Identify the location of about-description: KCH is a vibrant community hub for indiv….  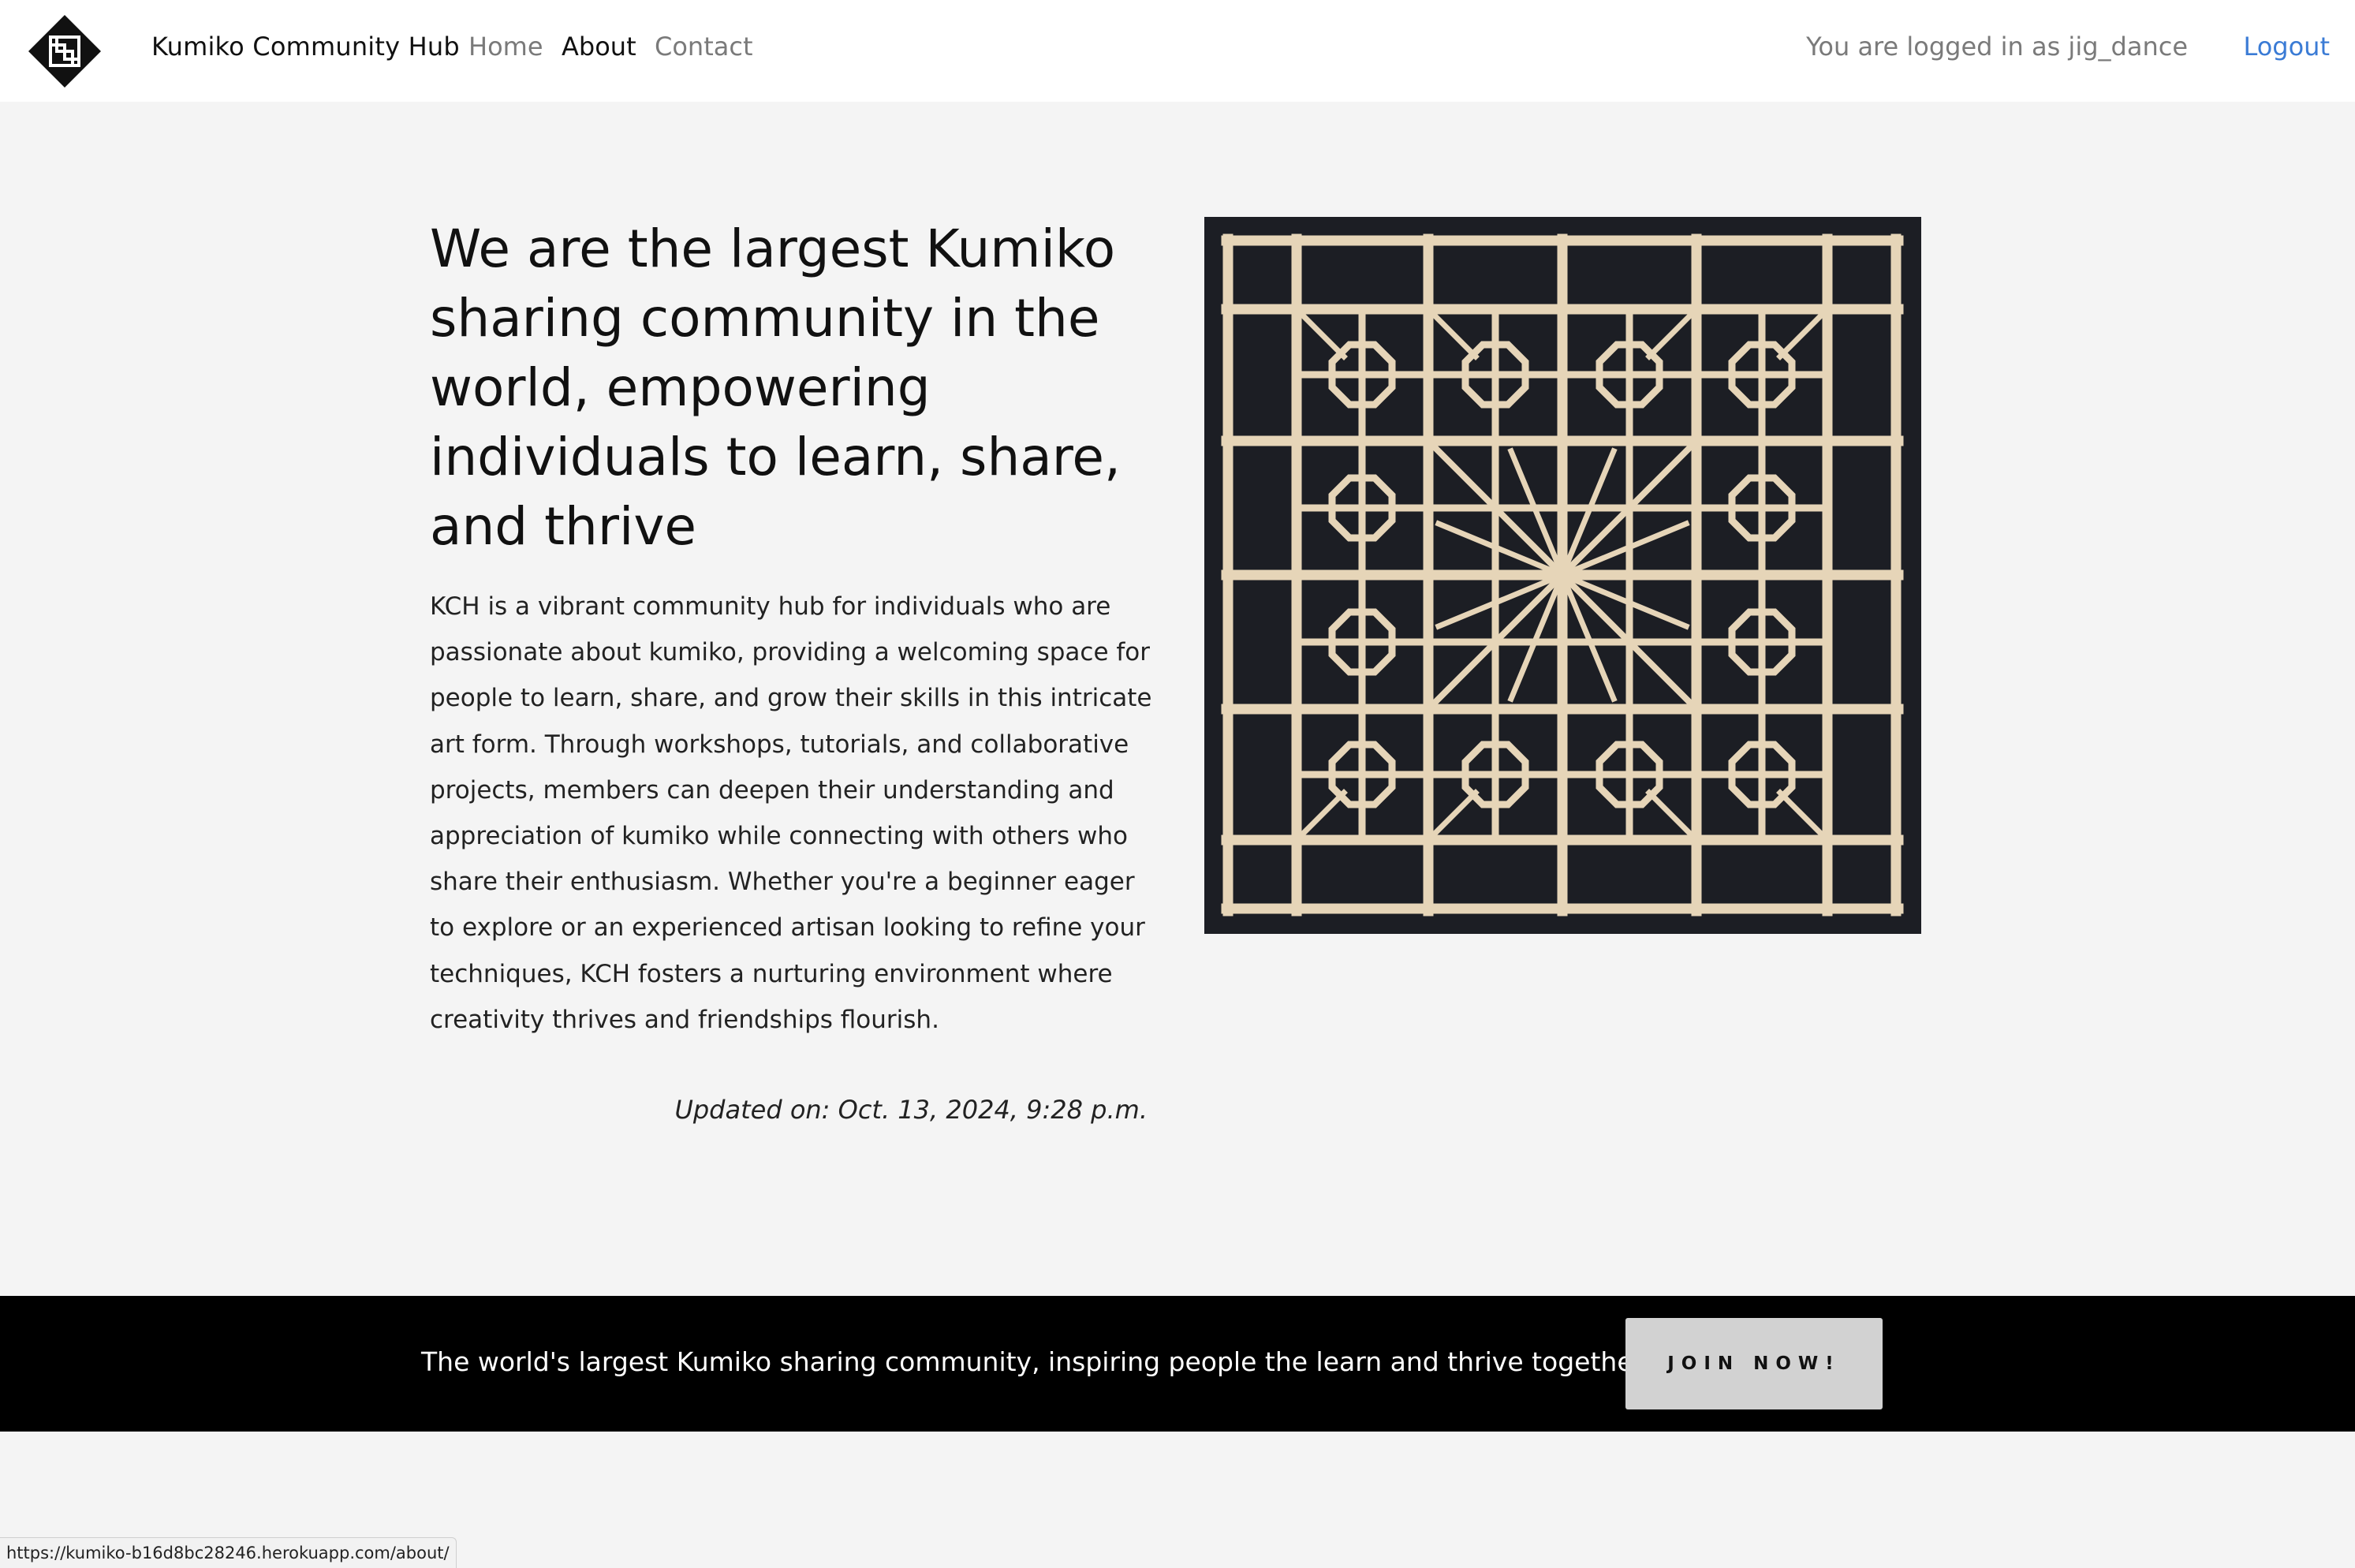
(791, 813).